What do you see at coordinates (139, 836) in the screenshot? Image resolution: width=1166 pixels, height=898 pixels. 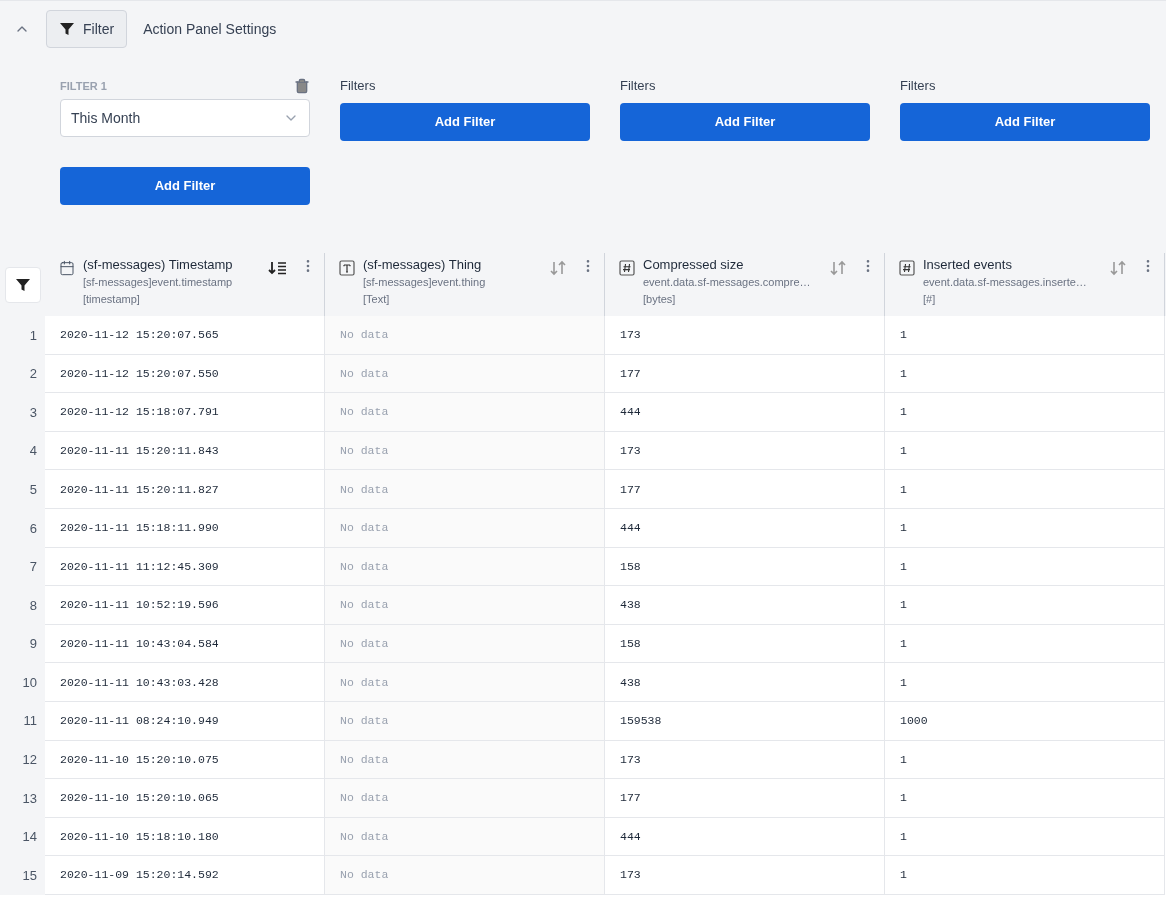 I see `table-cell-text: 2020-11-10 15:18:10.180` at bounding box center [139, 836].